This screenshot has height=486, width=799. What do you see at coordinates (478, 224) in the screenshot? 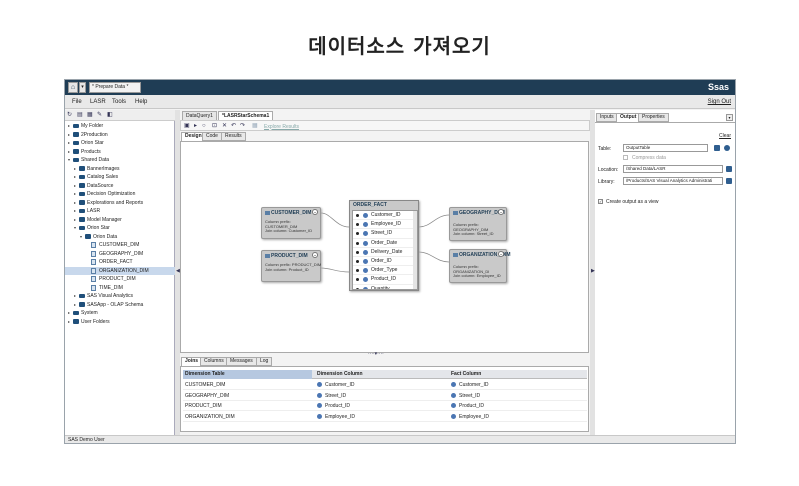
I see `dimension-table-geography: GEOGRAPHY_DI M ⌄ Column prefix` at bounding box center [478, 224].